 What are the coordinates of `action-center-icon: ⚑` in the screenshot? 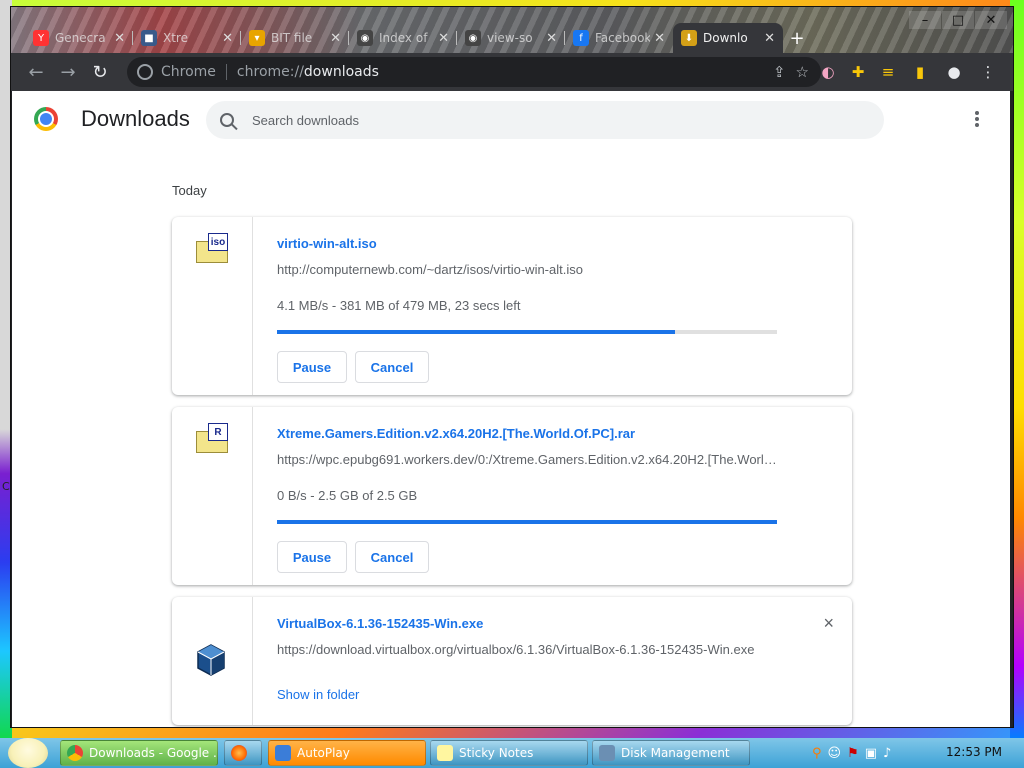 It's located at (853, 753).